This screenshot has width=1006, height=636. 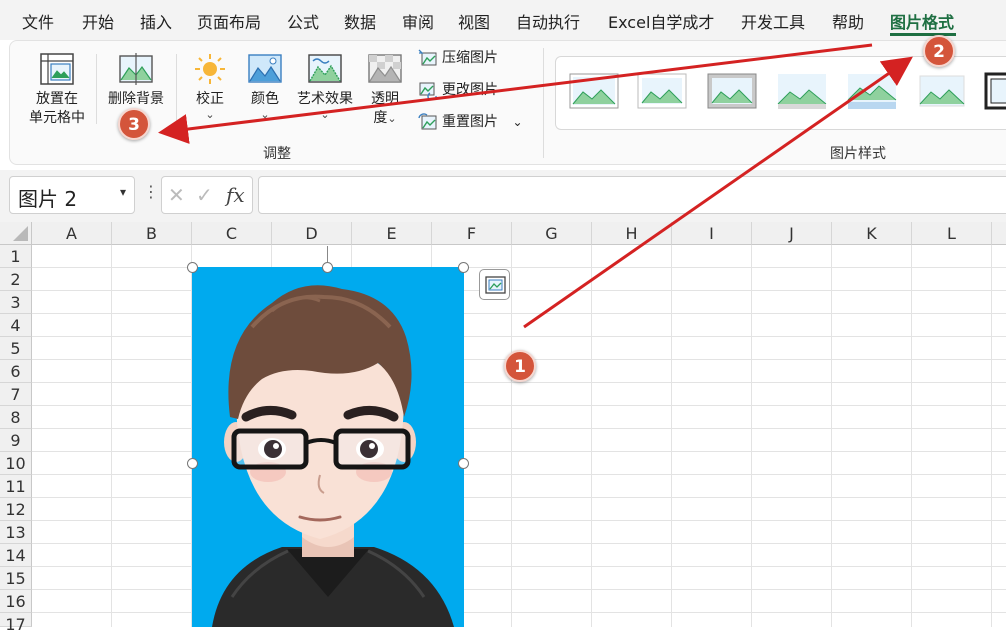 I want to click on step-badge-3: 3, so click(x=134, y=124).